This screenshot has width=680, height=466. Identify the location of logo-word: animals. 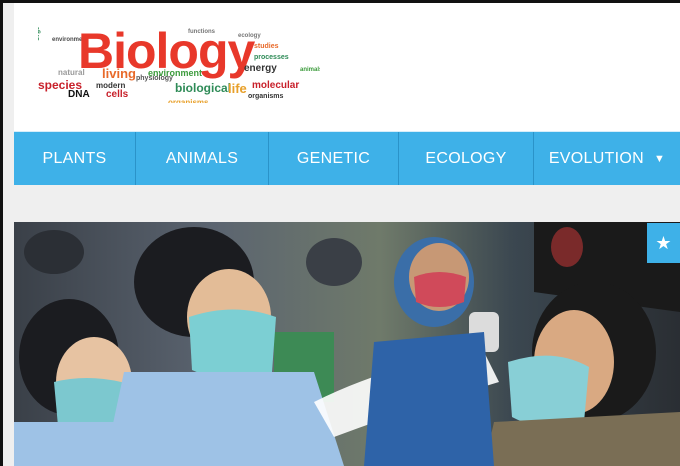
(310, 70).